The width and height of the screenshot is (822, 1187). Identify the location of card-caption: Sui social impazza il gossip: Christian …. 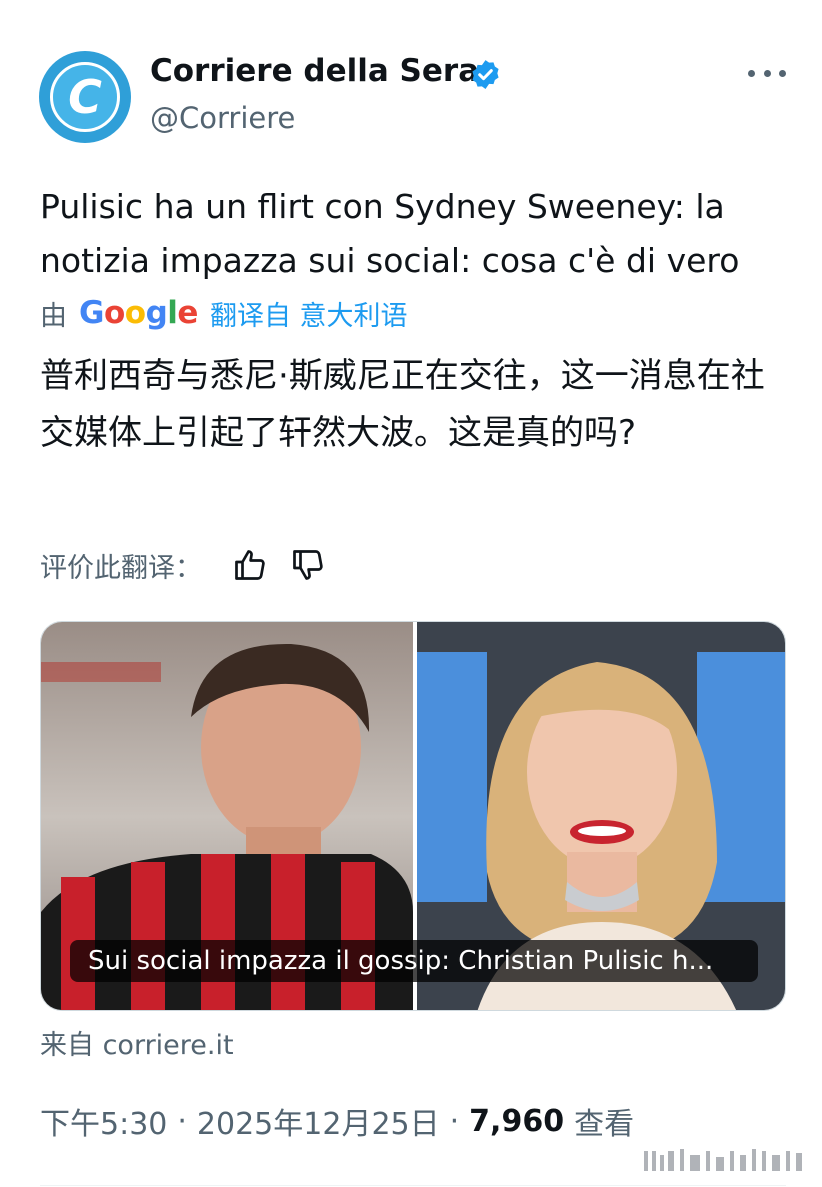
(414, 961).